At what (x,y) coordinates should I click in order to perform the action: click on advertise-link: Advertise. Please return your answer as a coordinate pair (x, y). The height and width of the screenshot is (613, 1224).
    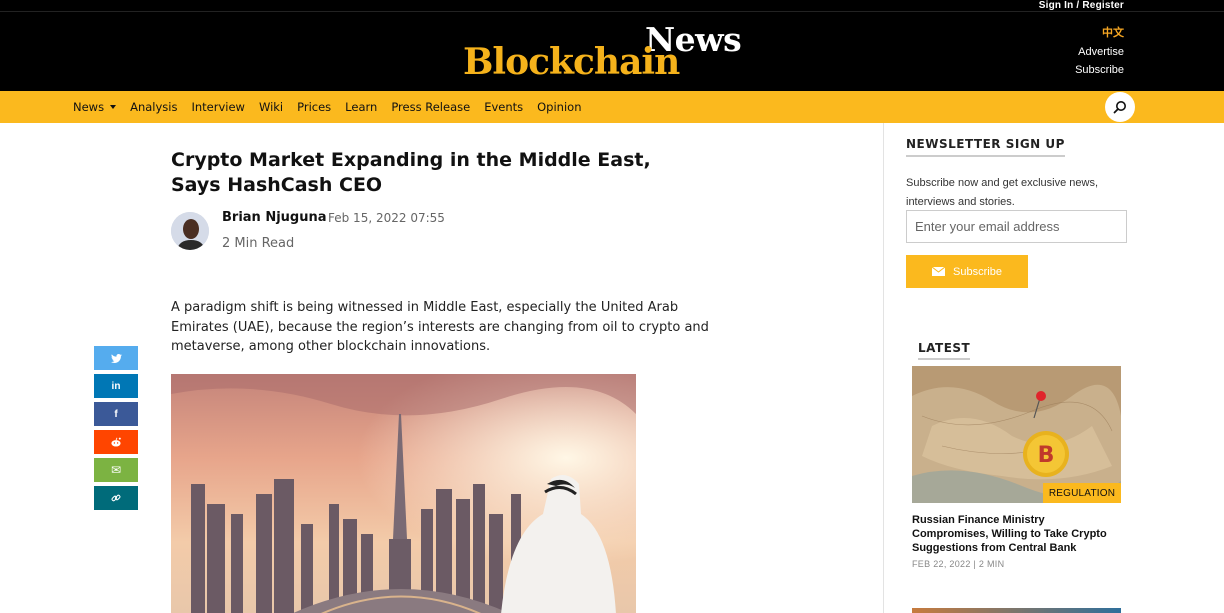
    Looking at the image, I should click on (1099, 52).